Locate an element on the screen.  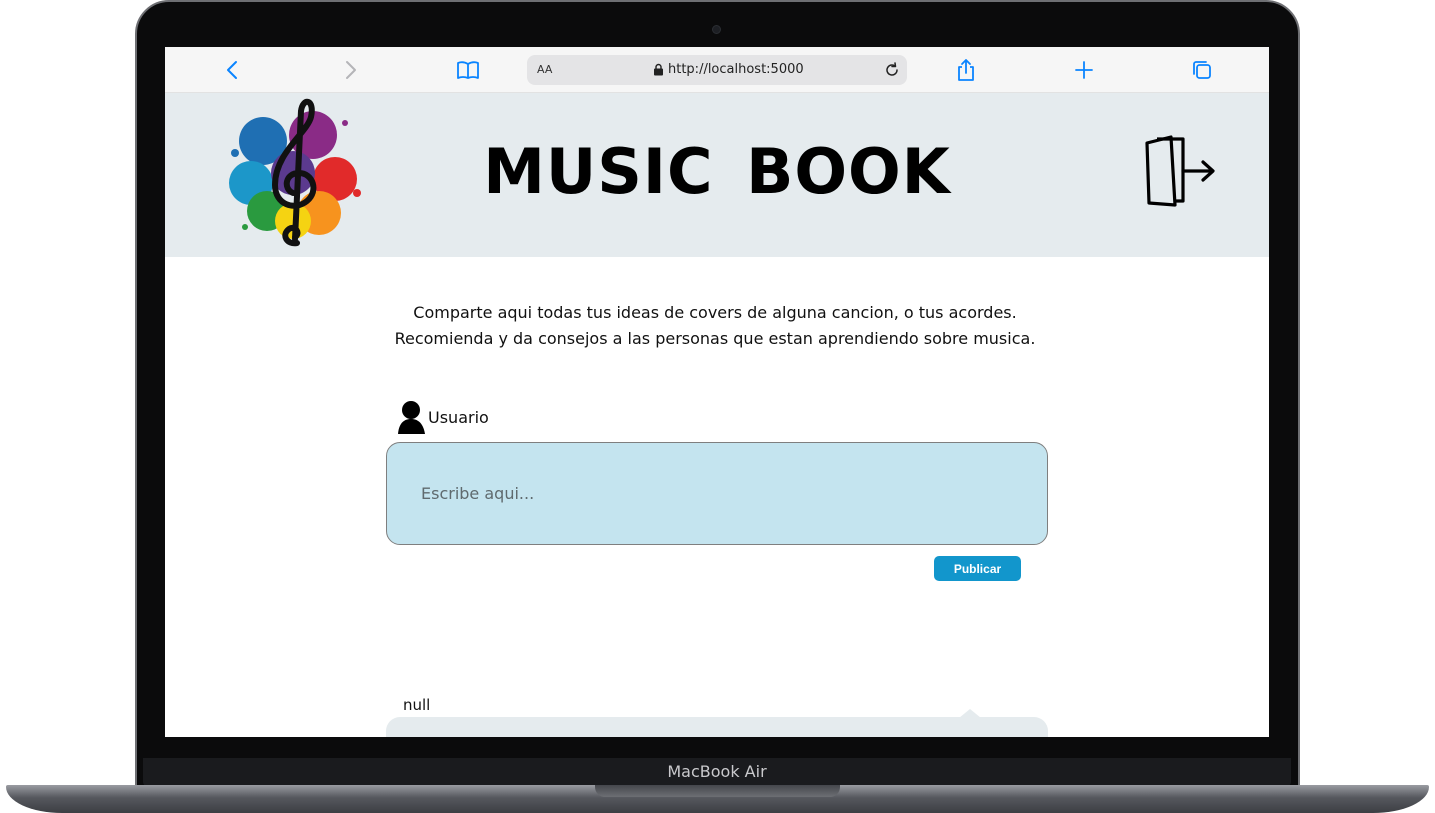
user-icon is located at coordinates (412, 417).